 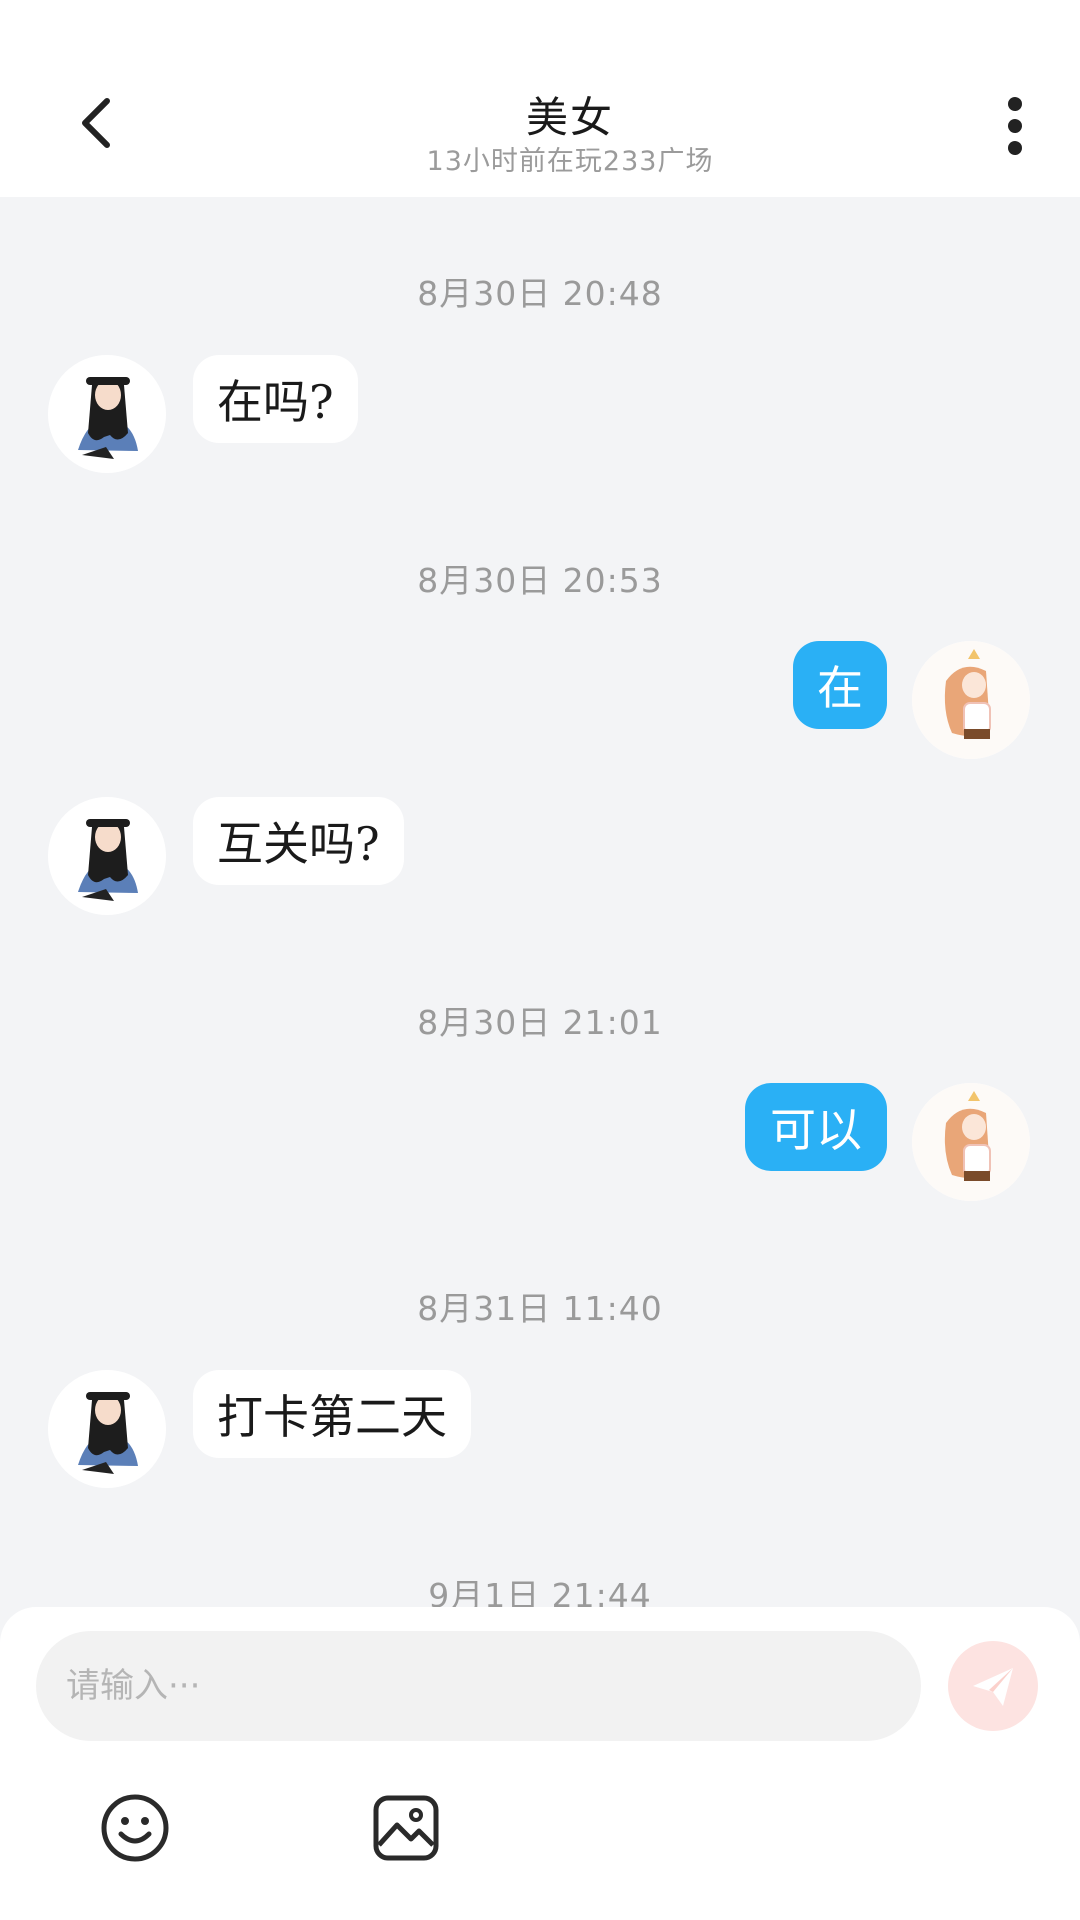 I want to click on chat-subtitle: 13小时前在玩233广场, so click(x=570, y=161).